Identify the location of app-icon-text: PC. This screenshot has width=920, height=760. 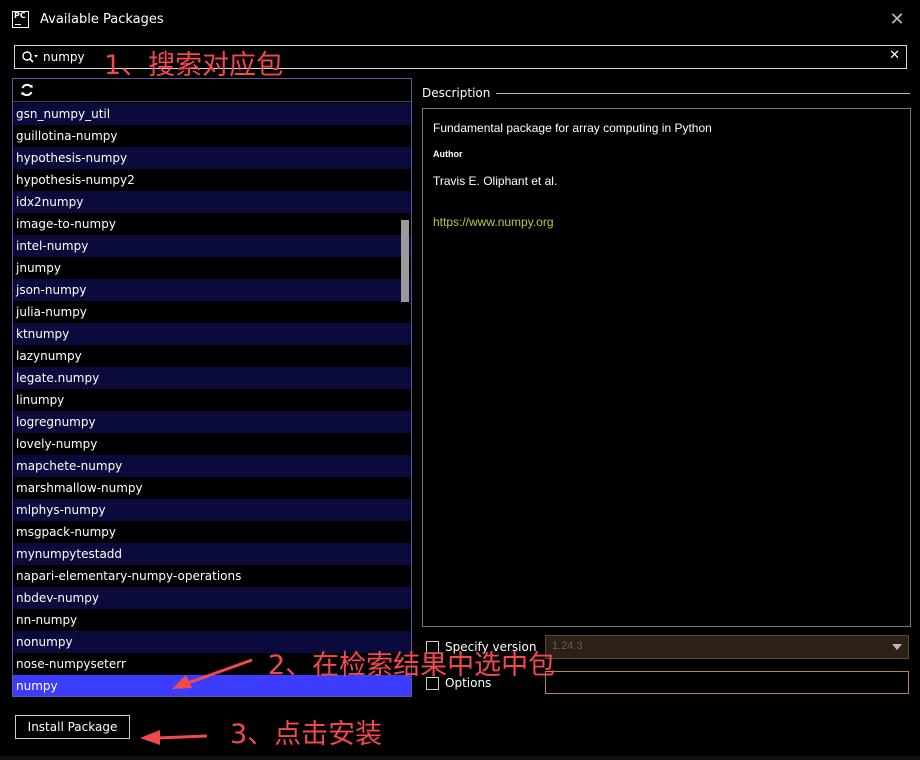
(20, 15).